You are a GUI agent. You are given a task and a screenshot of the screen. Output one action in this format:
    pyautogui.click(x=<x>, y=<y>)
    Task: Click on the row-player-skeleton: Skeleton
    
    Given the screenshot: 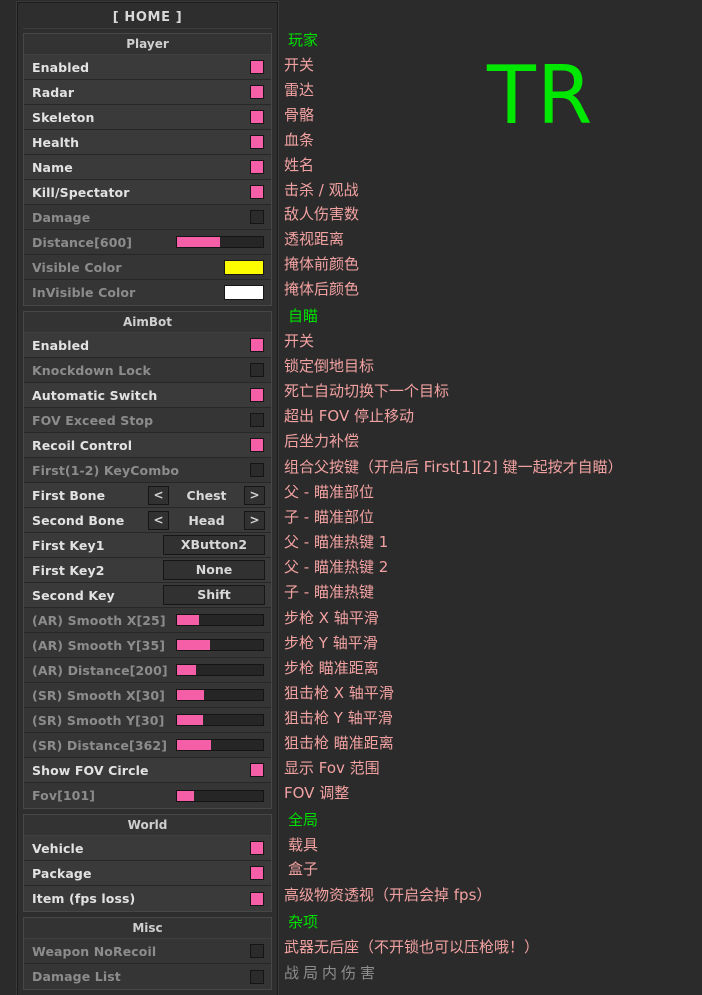 What is the action you would take?
    pyautogui.click(x=147, y=117)
    